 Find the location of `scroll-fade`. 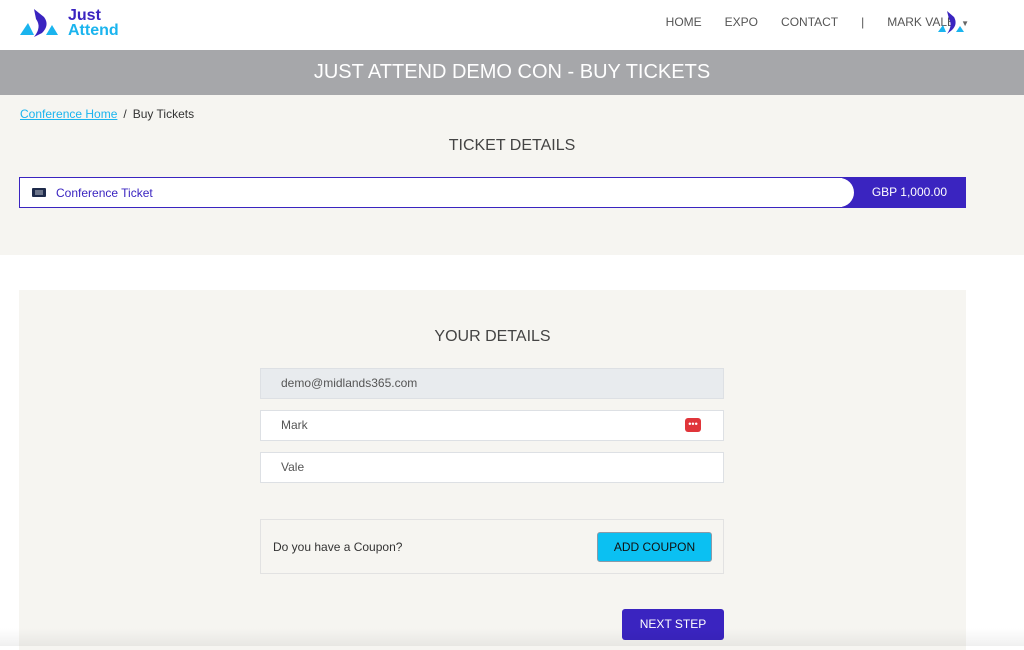

scroll-fade is located at coordinates (512, 637).